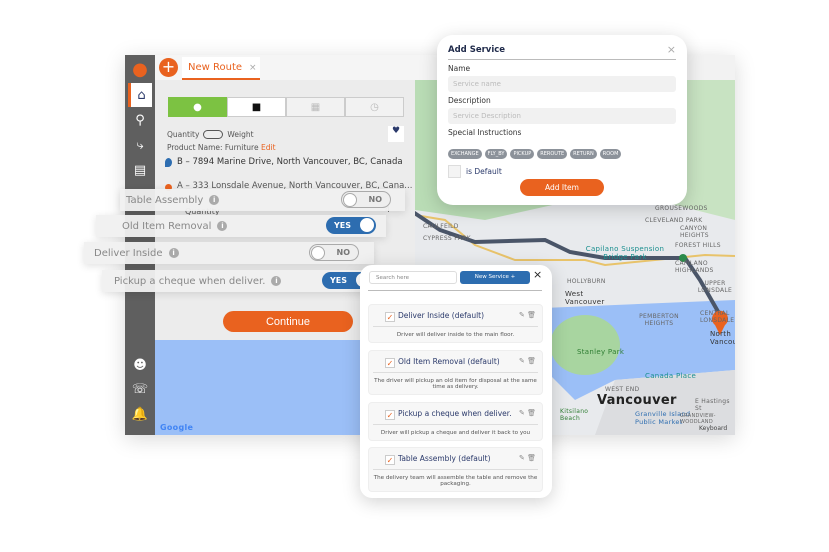 The image size is (829, 552). What do you see at coordinates (447, 238) in the screenshot?
I see `map-label: CYPRESS PARK` at bounding box center [447, 238].